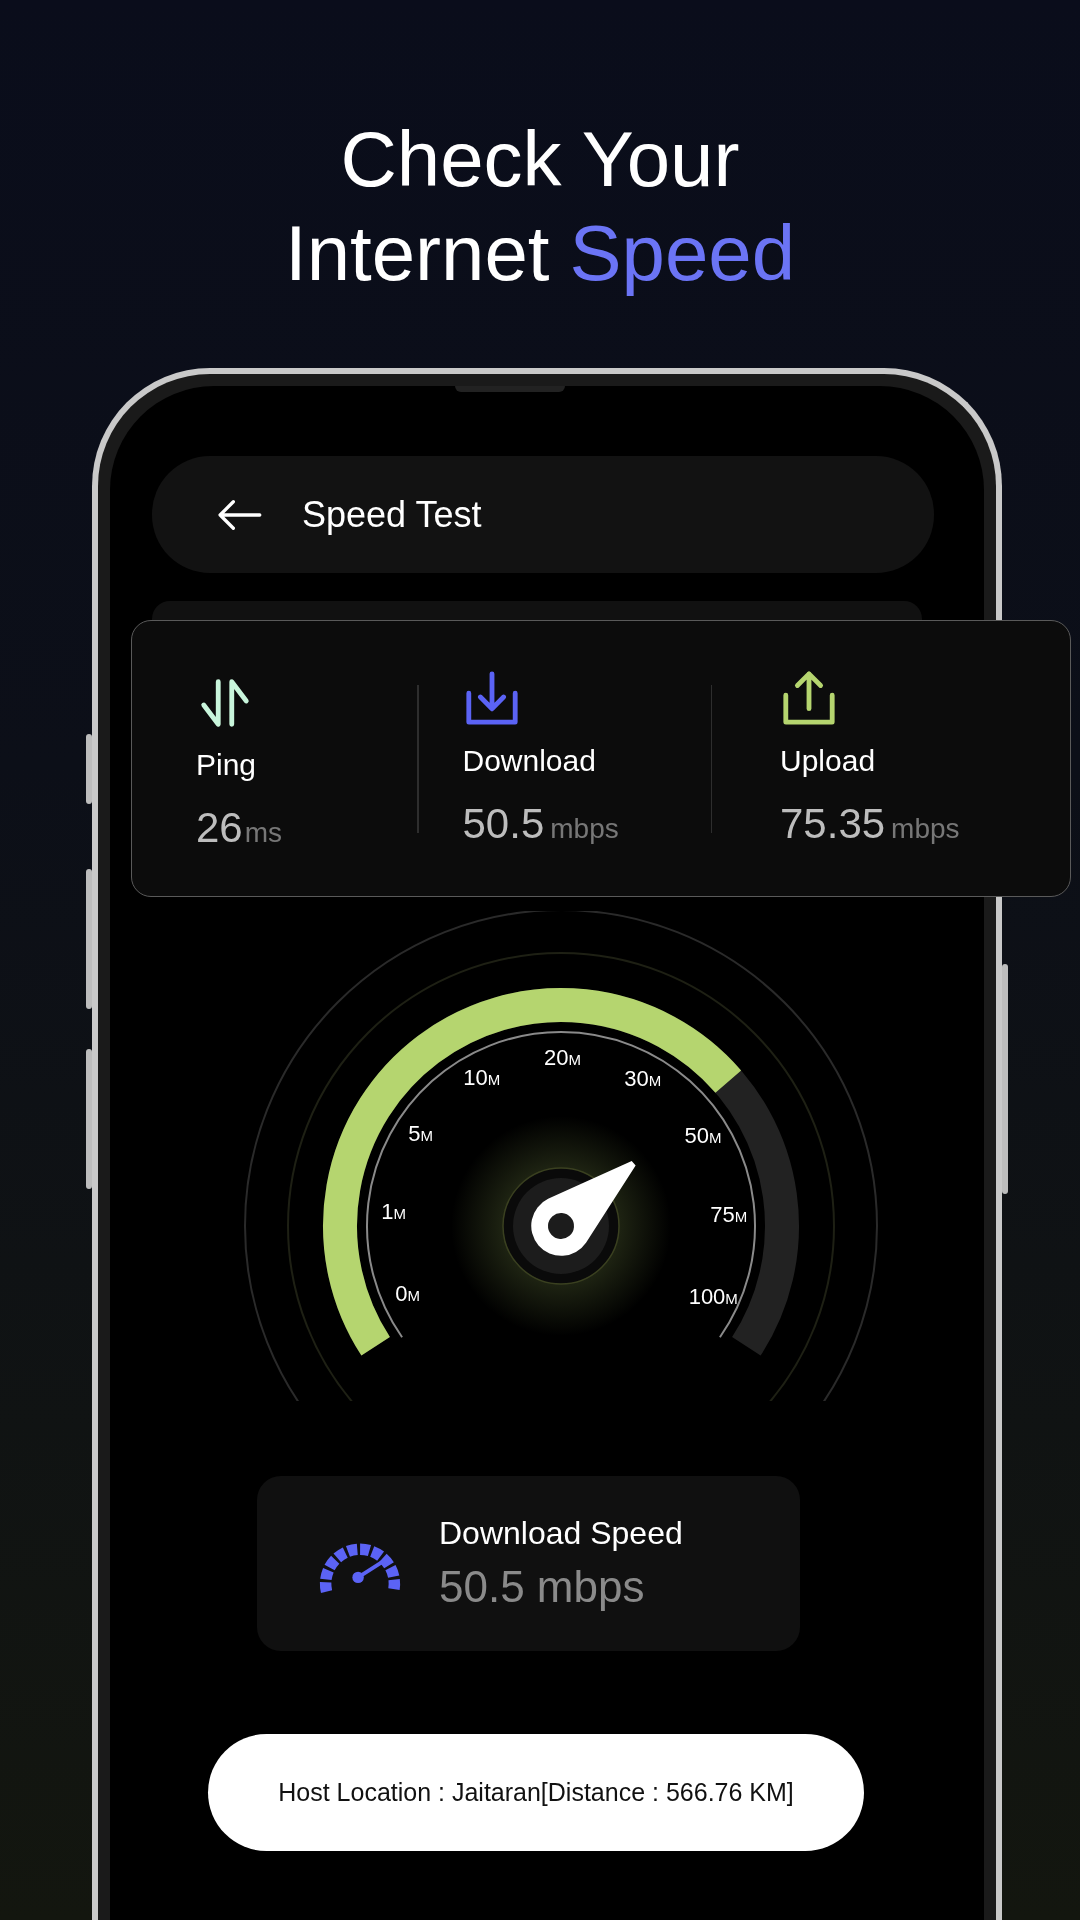 The width and height of the screenshot is (1080, 1920). What do you see at coordinates (542, 1587) in the screenshot?
I see `speed-value: 50.5 mbps` at bounding box center [542, 1587].